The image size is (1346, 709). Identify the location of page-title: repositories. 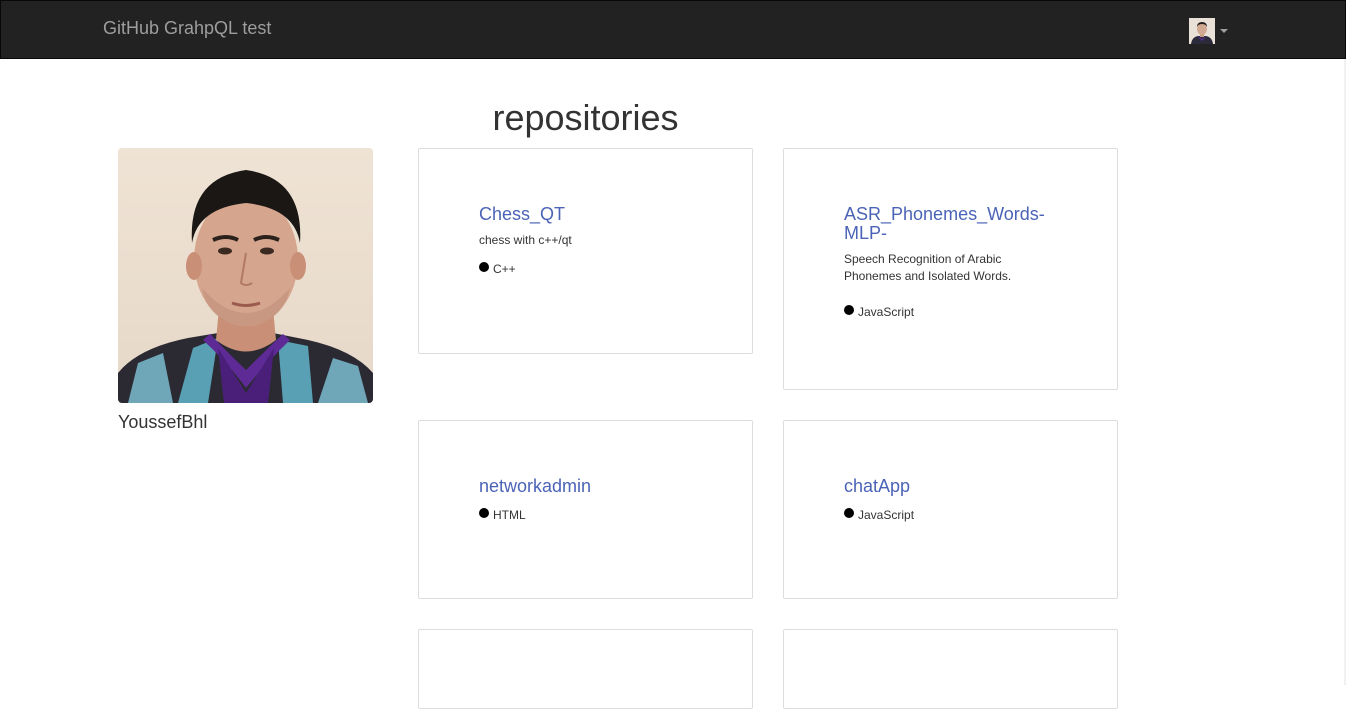
(585, 117).